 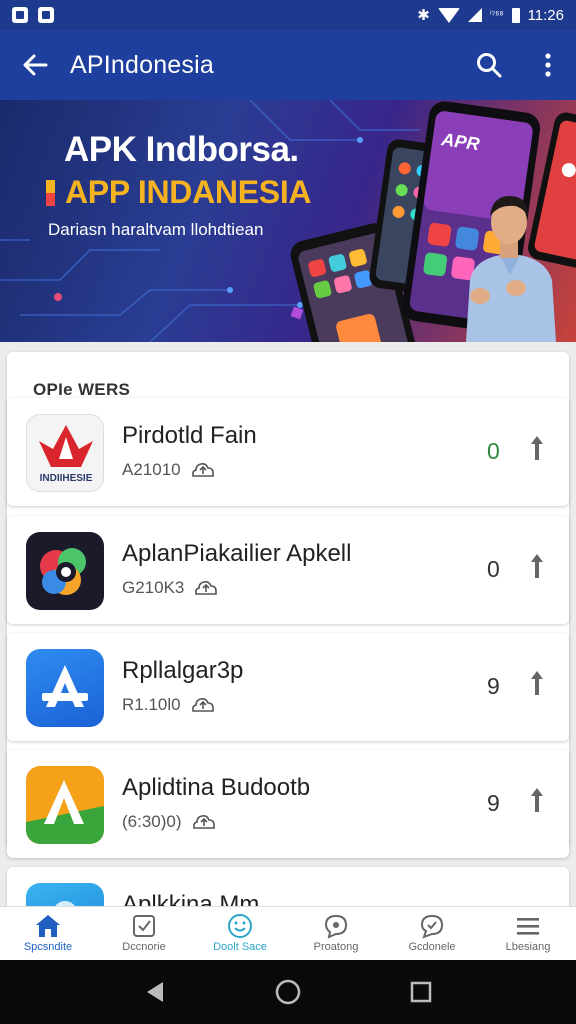 What do you see at coordinates (288, 452) in the screenshot?
I see `app-list-item: INDIIHESIE Pirdotld Fain A21010 0` at bounding box center [288, 452].